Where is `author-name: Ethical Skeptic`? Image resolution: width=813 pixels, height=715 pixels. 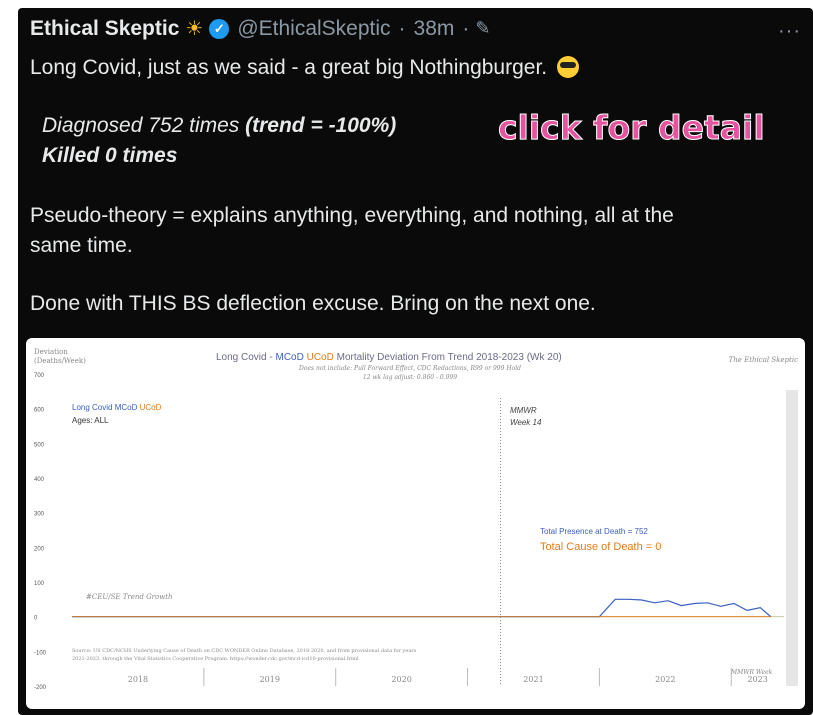
author-name: Ethical Skeptic is located at coordinates (104, 29).